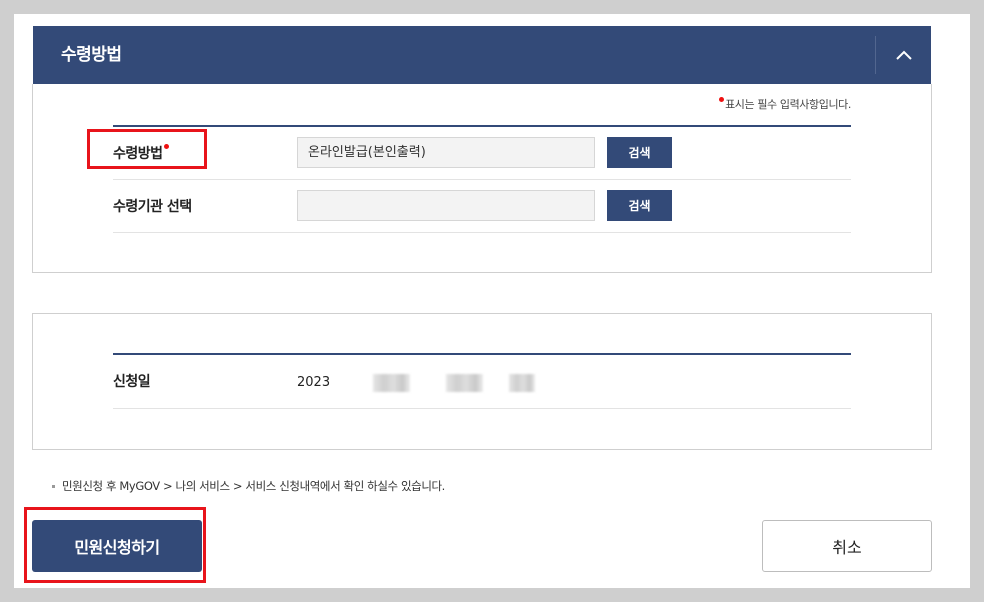  What do you see at coordinates (788, 104) in the screenshot?
I see `required-note-text: 표시는 필수 입력사항입니다.` at bounding box center [788, 104].